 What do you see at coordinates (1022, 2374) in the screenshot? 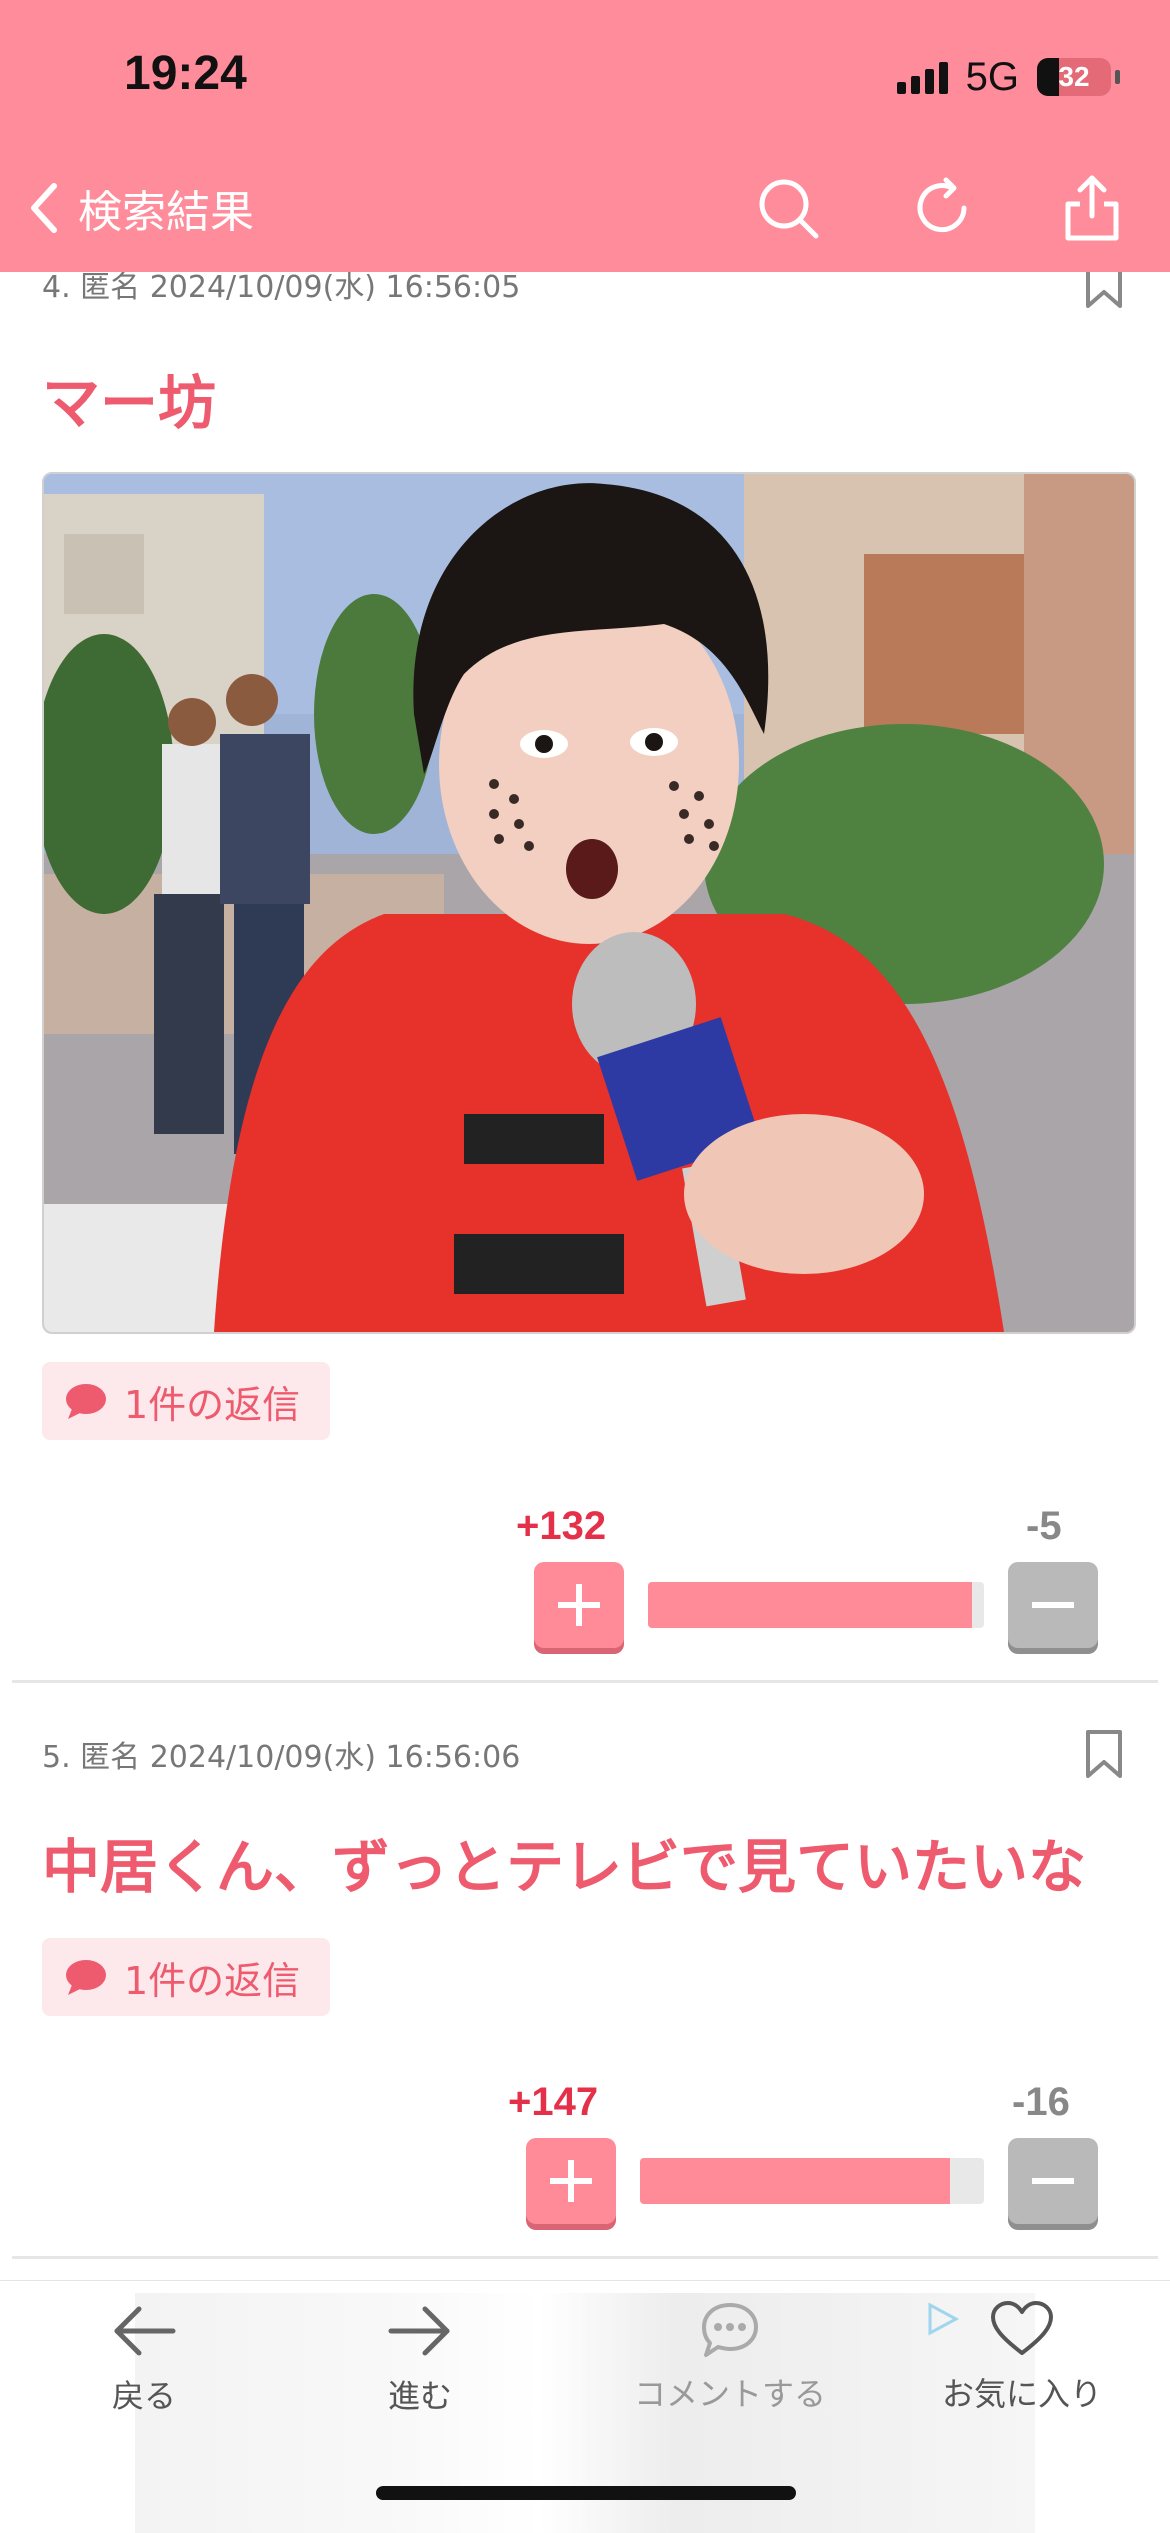
I see `favorite-tab: お気に入り` at bounding box center [1022, 2374].